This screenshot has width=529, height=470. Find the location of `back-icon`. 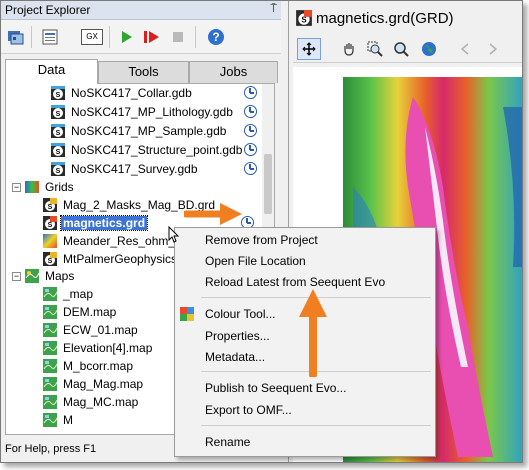

back-icon is located at coordinates (465, 49).